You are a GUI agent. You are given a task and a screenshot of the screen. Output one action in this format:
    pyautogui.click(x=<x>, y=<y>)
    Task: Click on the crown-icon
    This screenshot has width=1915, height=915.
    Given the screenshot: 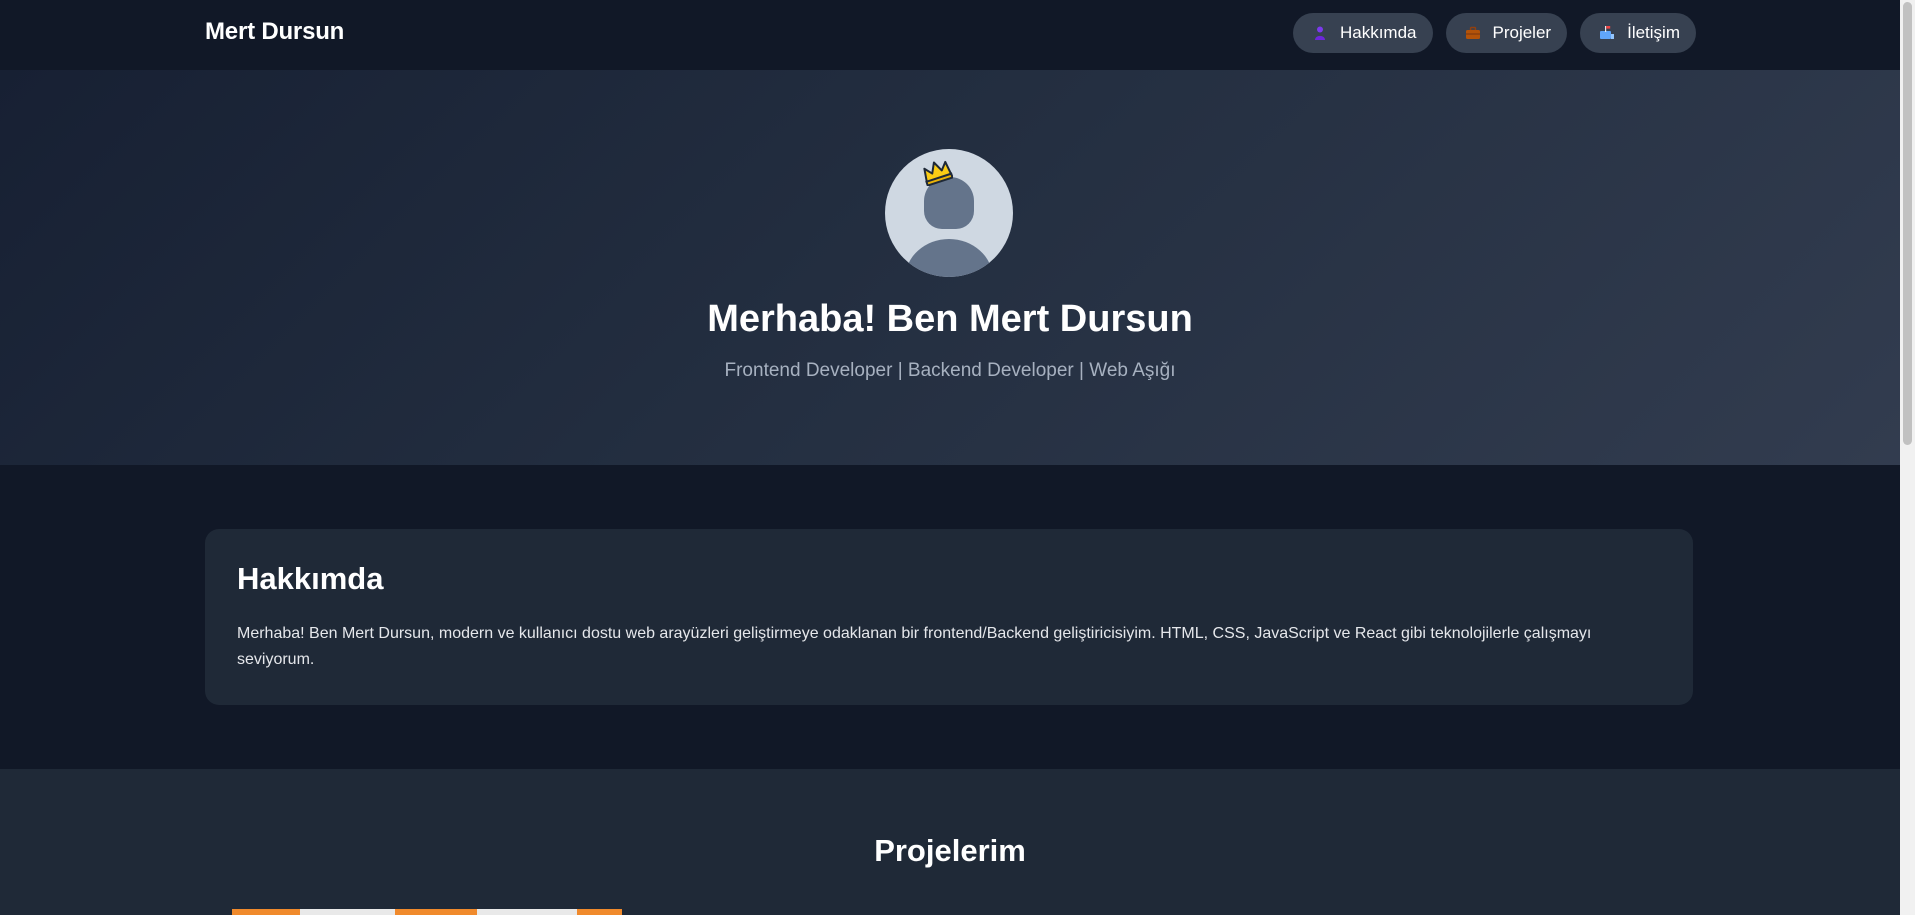 What is the action you would take?
    pyautogui.click(x=938, y=173)
    